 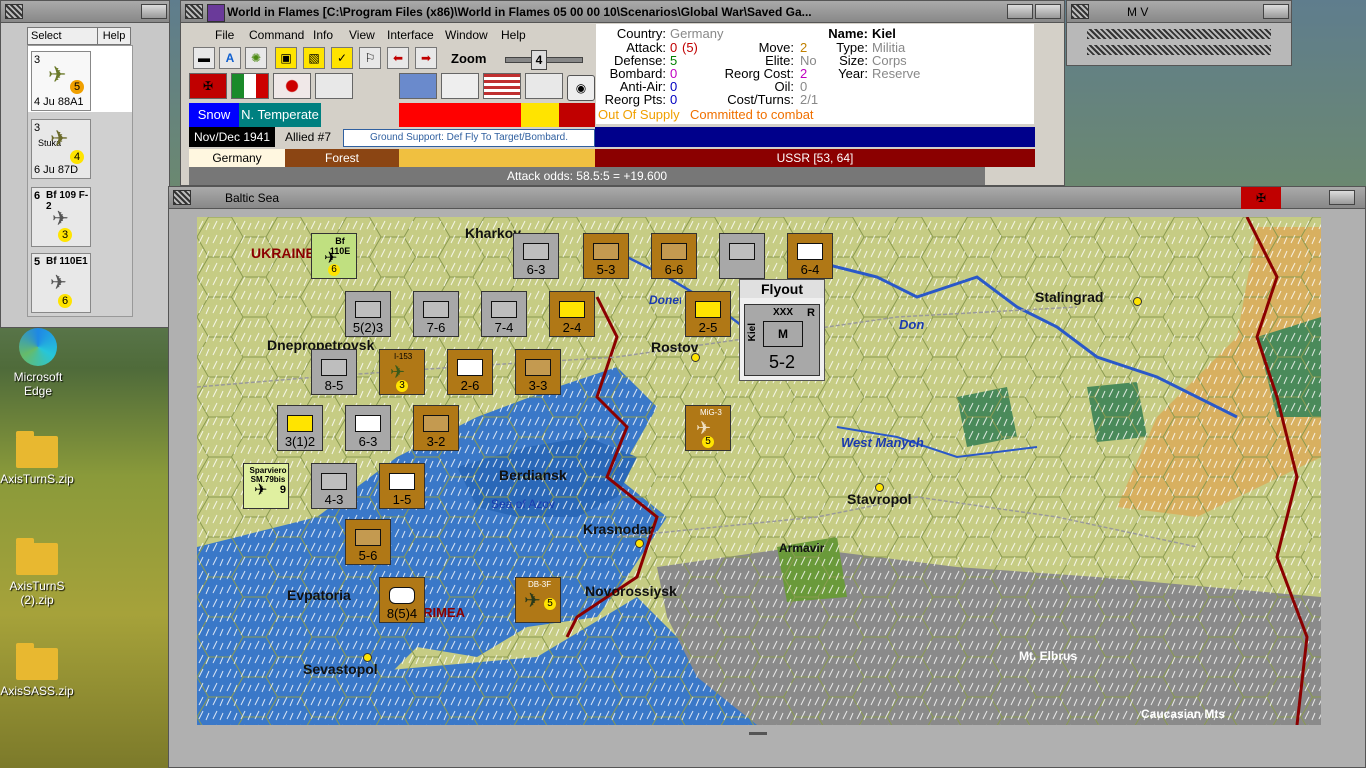 I want to click on flag-usa, so click(x=502, y=86).